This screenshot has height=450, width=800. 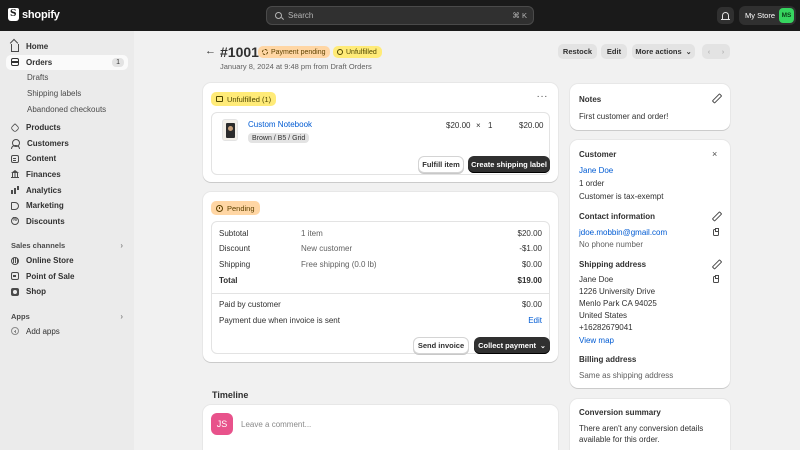 What do you see at coordinates (509, 164) in the screenshot?
I see `create-shipping-label-button: Create shipping label` at bounding box center [509, 164].